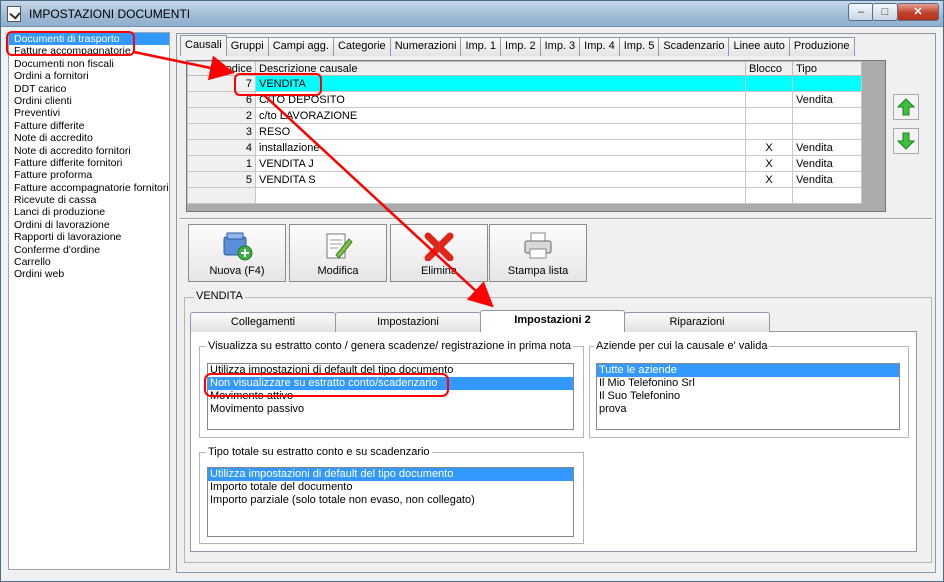  I want to click on tab-numerazioni: Numerazioni, so click(425, 46).